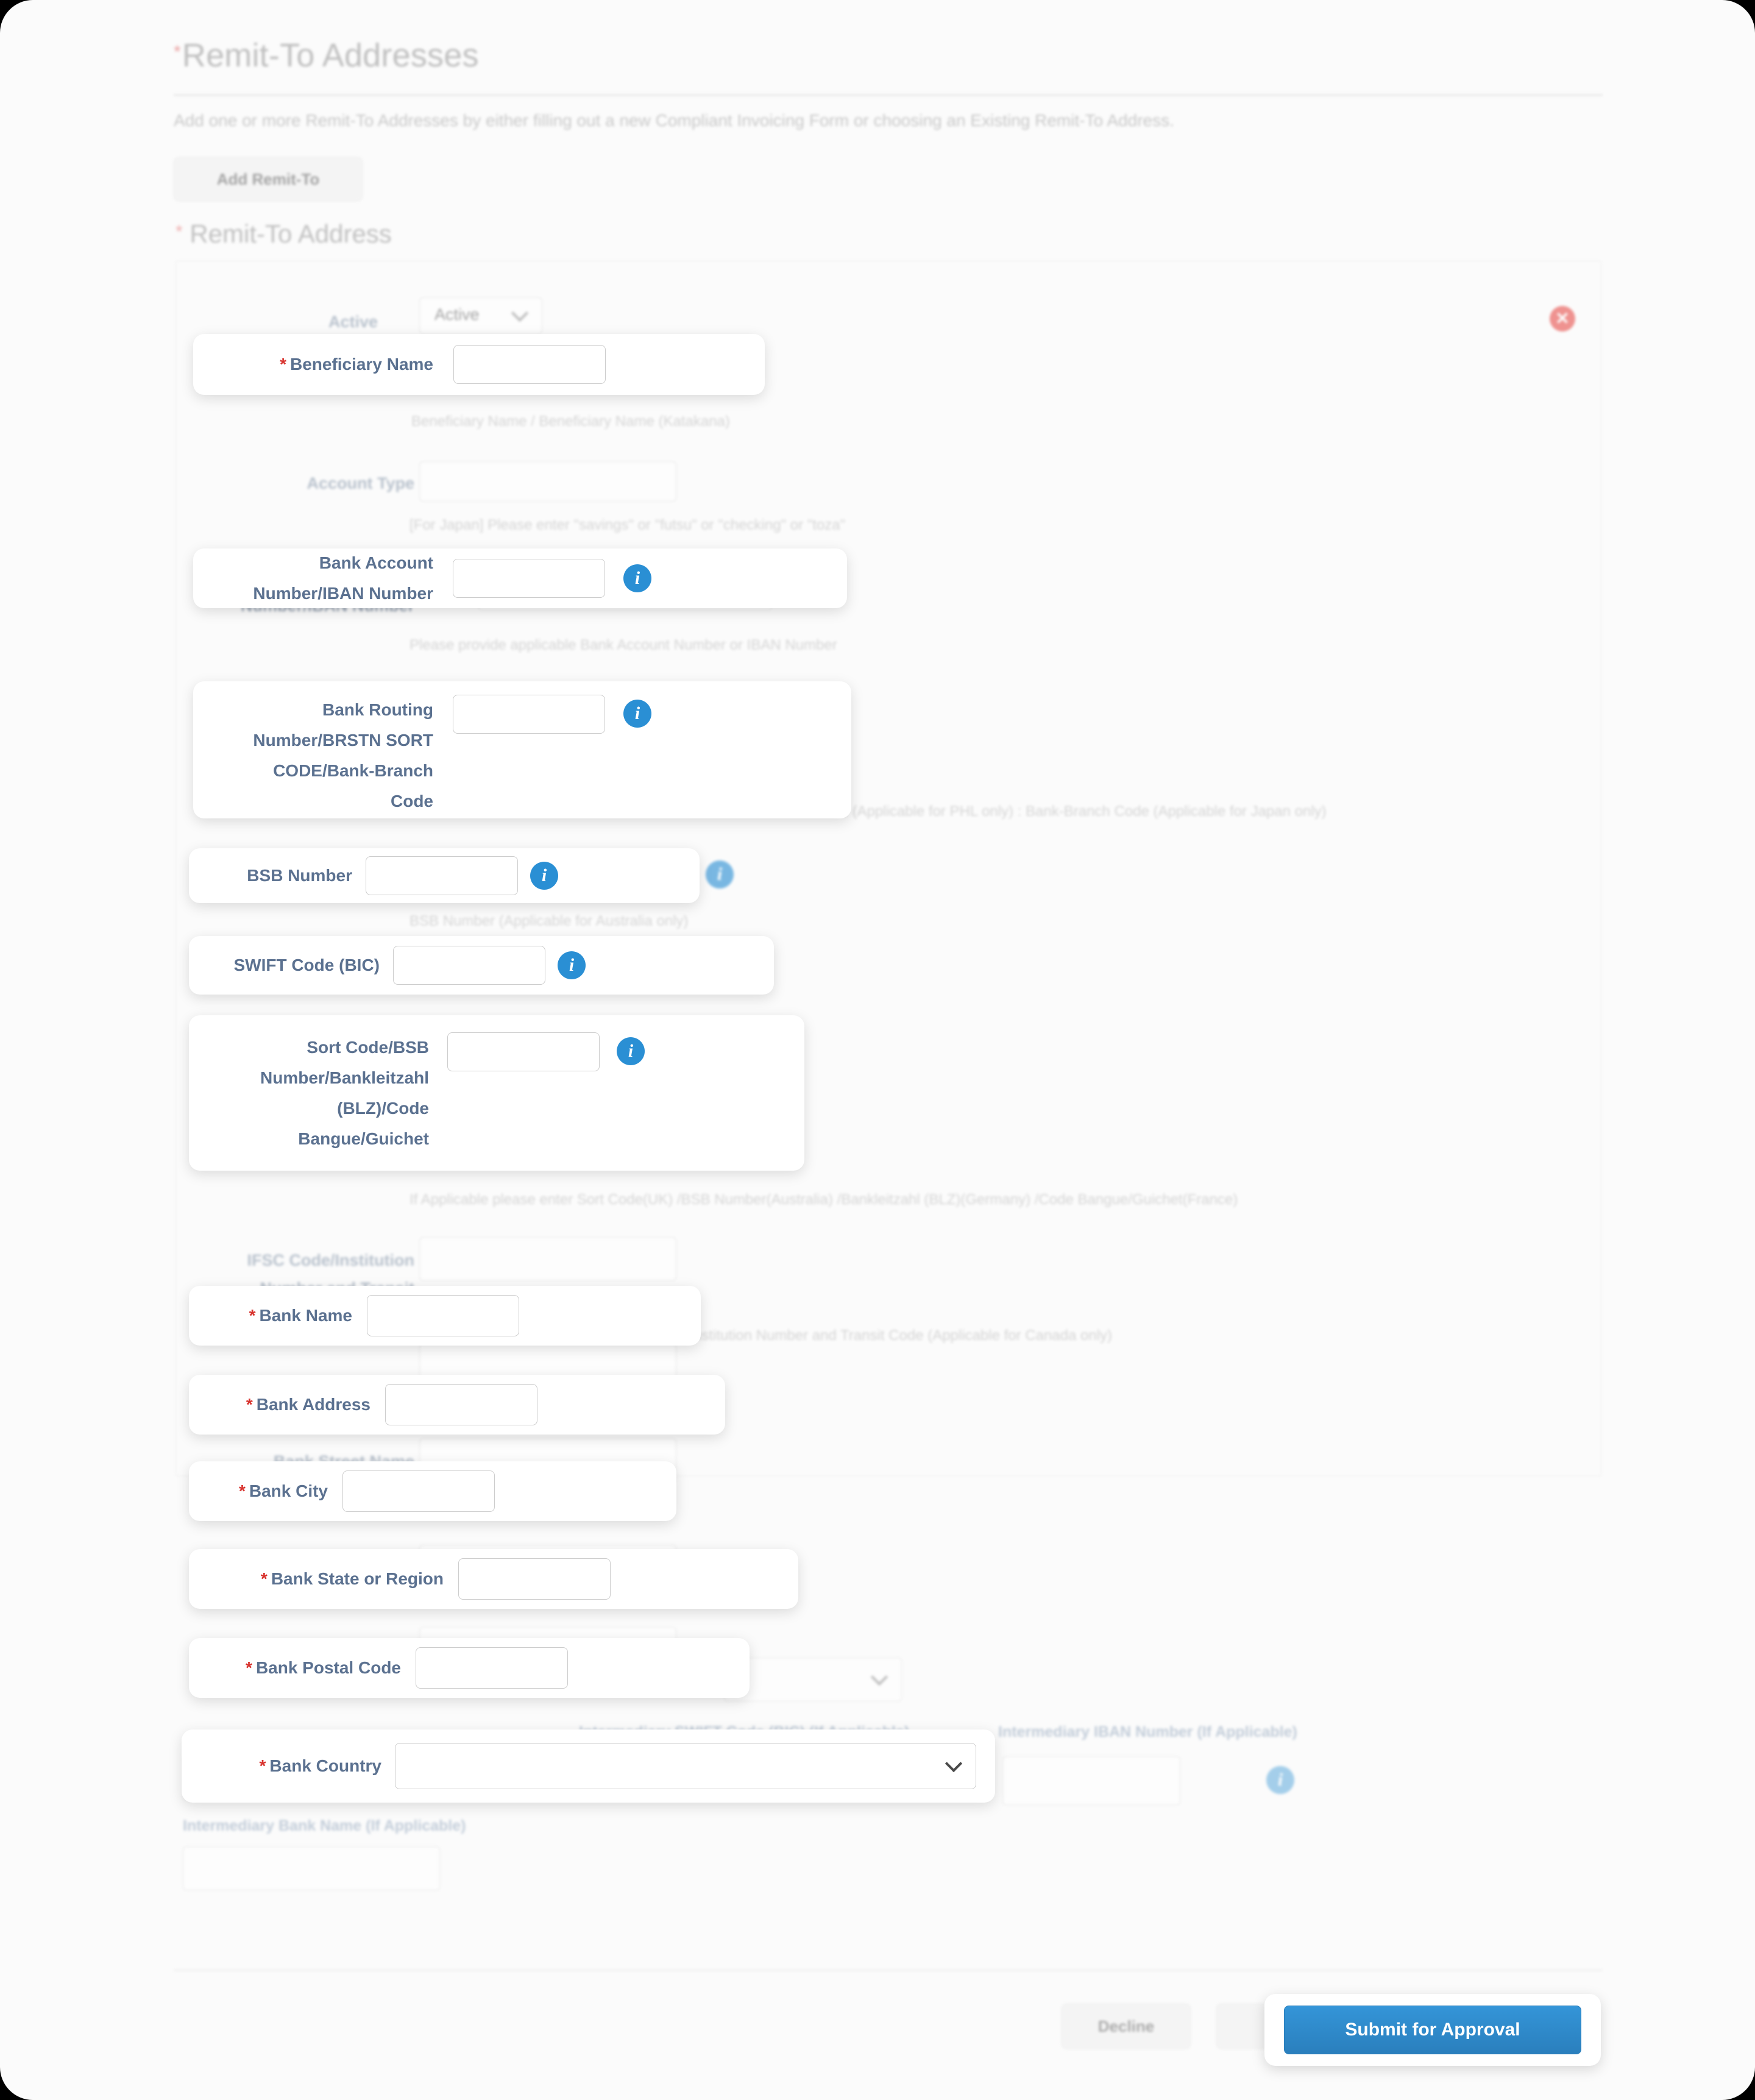 The height and width of the screenshot is (2100, 1755). What do you see at coordinates (326, 55) in the screenshot?
I see `page-title: *Remit-To Addresses` at bounding box center [326, 55].